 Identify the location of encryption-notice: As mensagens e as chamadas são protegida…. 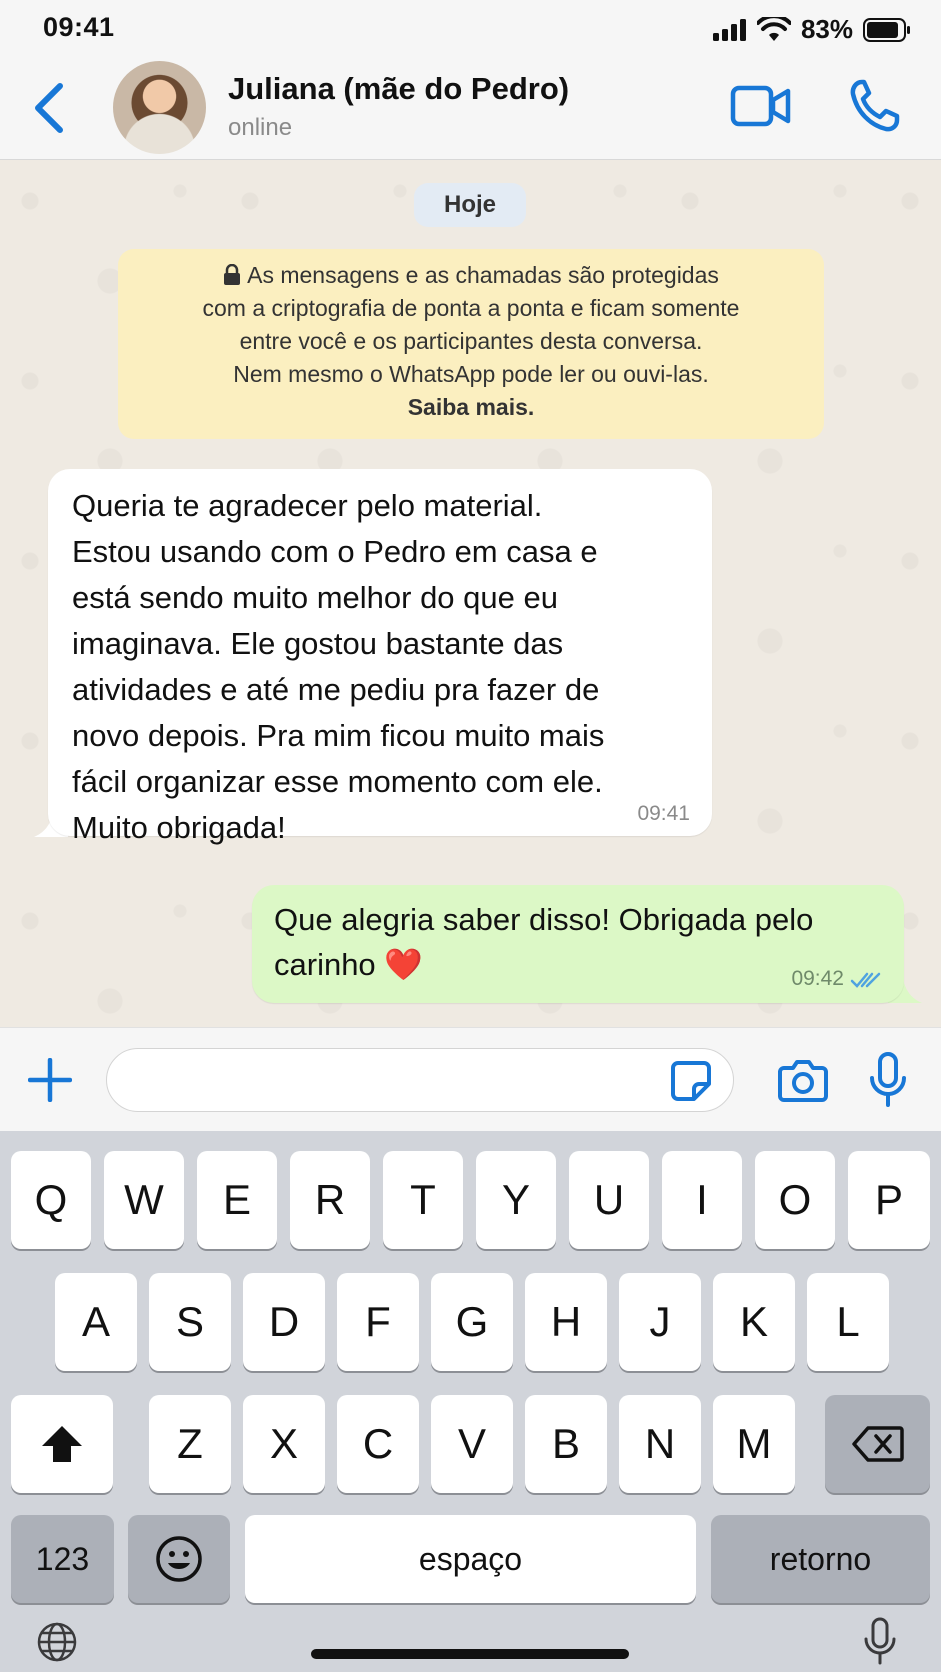
(471, 344).